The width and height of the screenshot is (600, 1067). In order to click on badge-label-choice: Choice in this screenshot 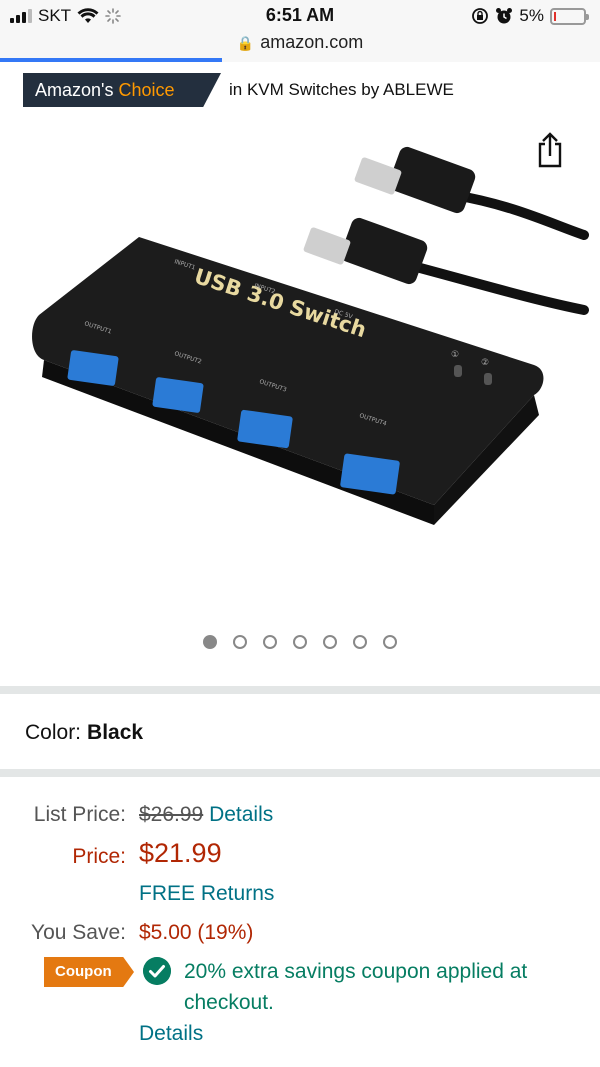, I will do `click(146, 90)`.